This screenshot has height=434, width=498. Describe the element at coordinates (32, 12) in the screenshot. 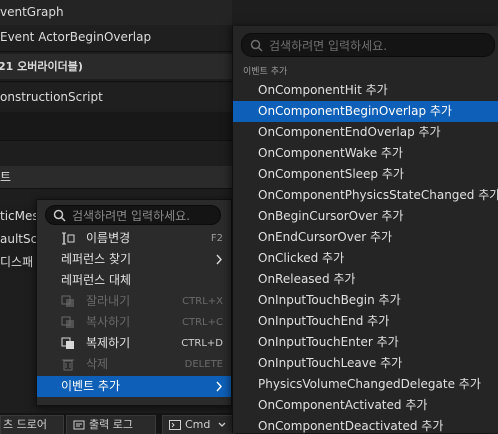

I see `graph-row-label: ventGraph` at that location.